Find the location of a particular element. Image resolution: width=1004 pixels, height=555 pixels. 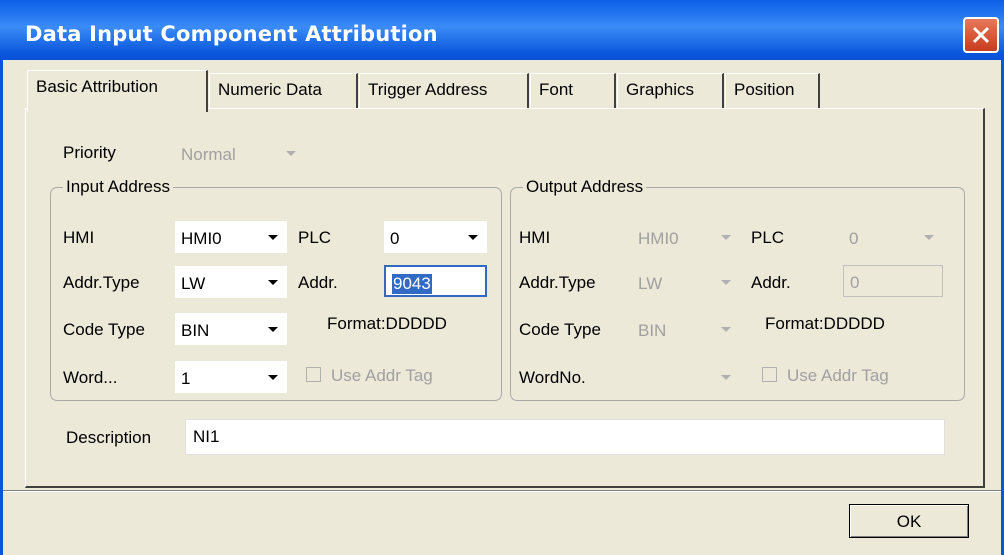

priority-value: Normal is located at coordinates (208, 154).